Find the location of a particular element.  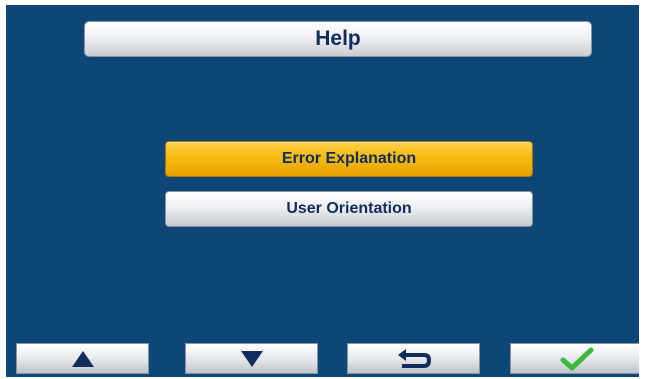

arrow-down-icon is located at coordinates (252, 359).